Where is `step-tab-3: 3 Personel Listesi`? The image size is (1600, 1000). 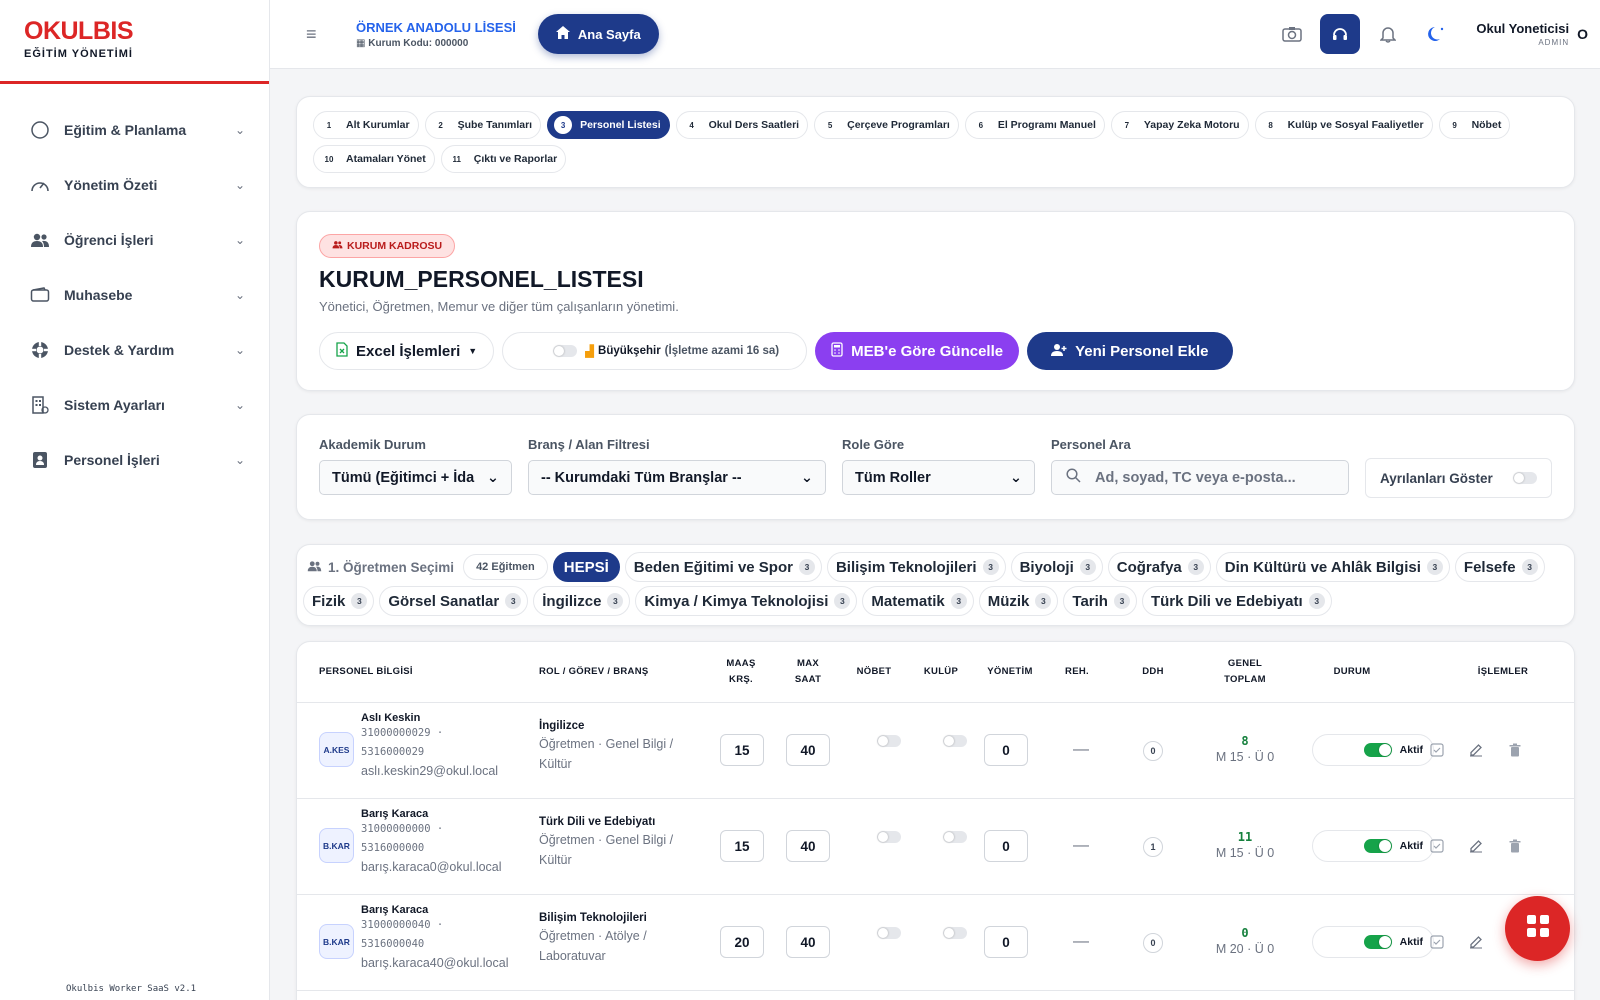 step-tab-3: 3 Personel Listesi is located at coordinates (608, 125).